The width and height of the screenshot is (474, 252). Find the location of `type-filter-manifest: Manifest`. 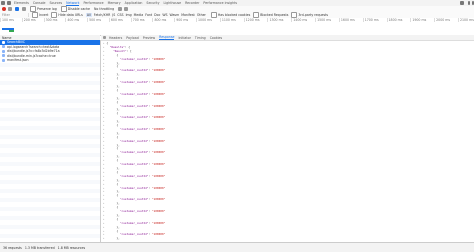

type-filter-manifest: Manifest is located at coordinates (188, 15).